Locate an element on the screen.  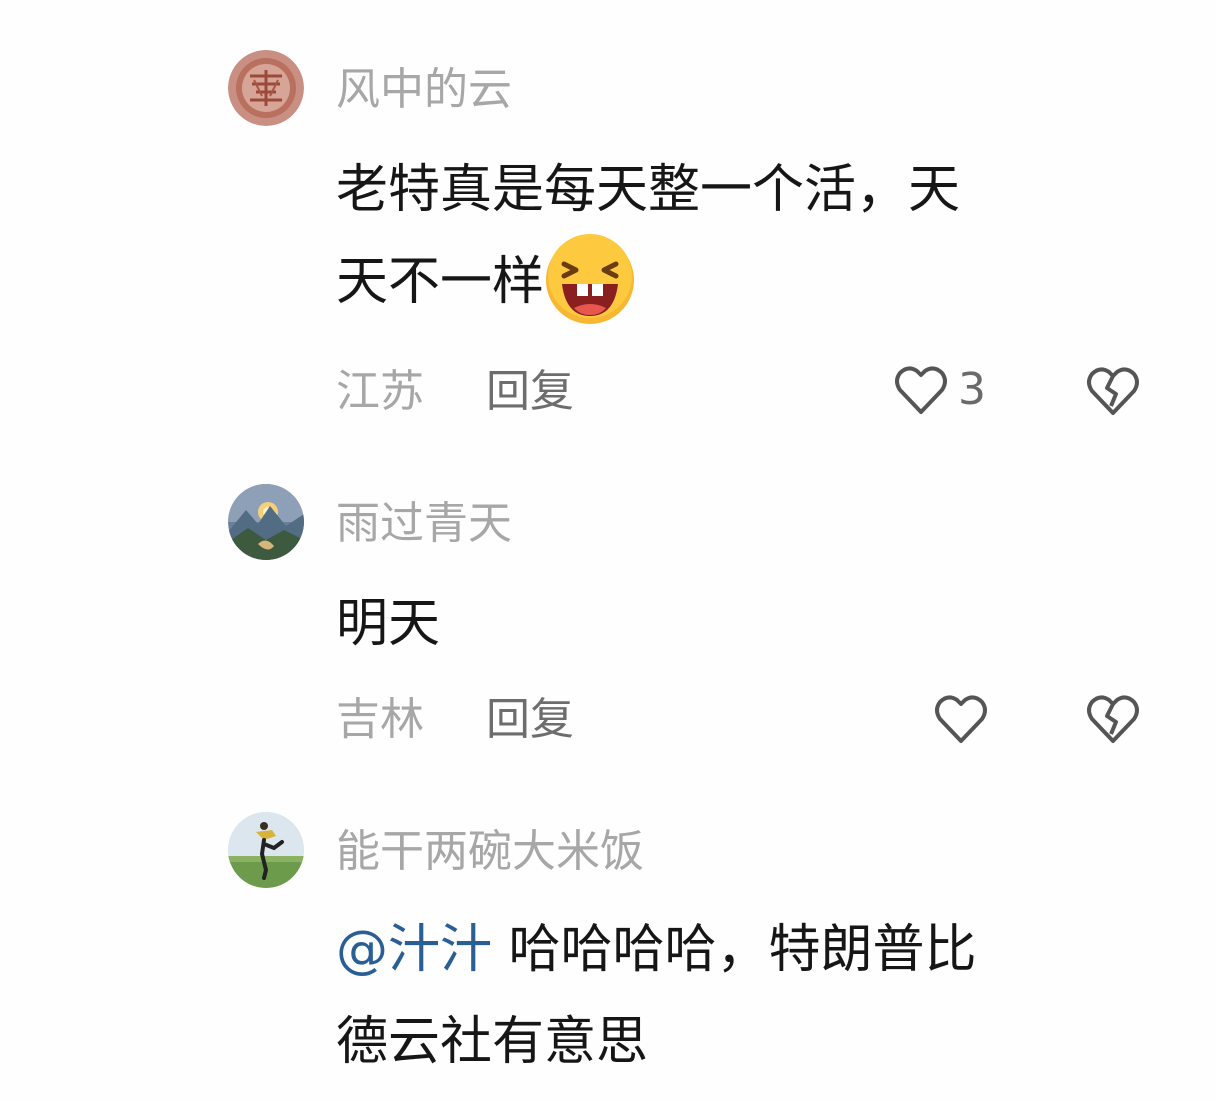
comment-text-line: 天不一样 is located at coordinates (736, 281).